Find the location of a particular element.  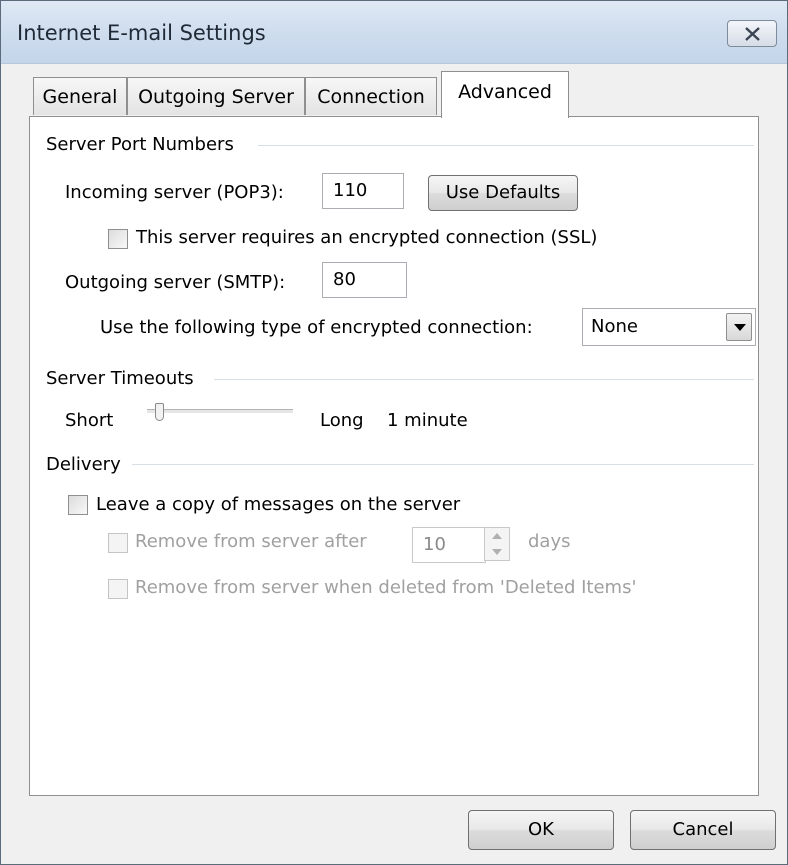

days-spinner is located at coordinates (497, 544).